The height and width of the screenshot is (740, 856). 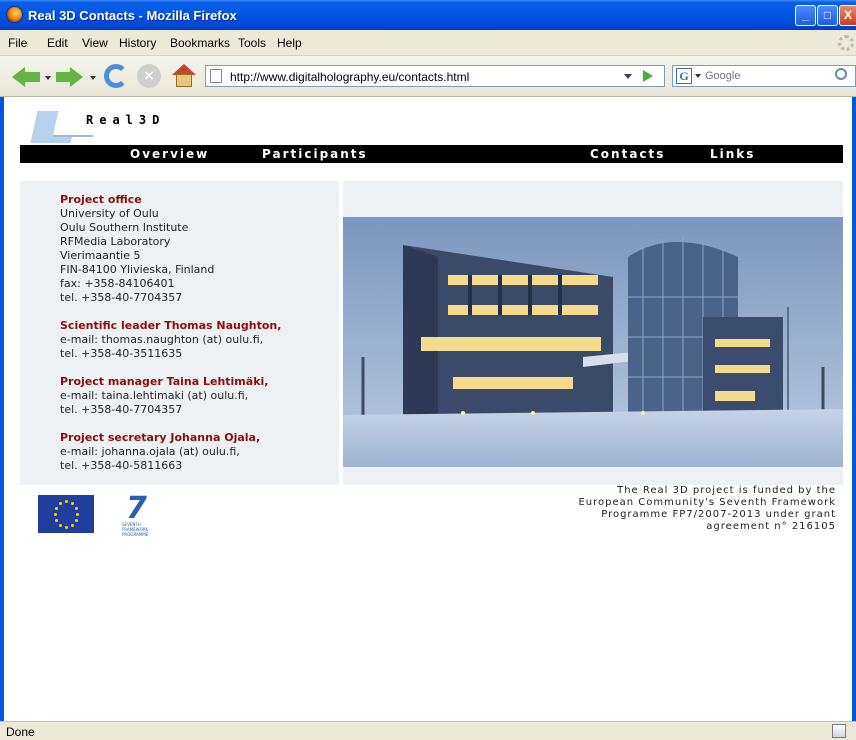 What do you see at coordinates (289, 43) in the screenshot?
I see `menu-help: Help` at bounding box center [289, 43].